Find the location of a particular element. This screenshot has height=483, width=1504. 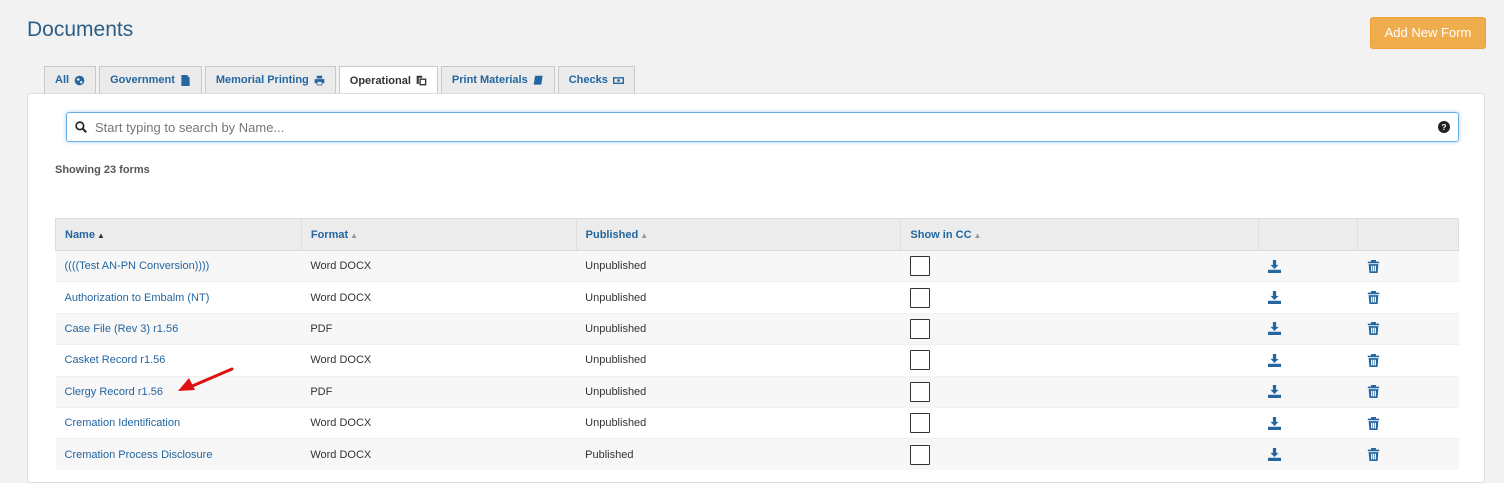

tab-all: All is located at coordinates (70, 79).